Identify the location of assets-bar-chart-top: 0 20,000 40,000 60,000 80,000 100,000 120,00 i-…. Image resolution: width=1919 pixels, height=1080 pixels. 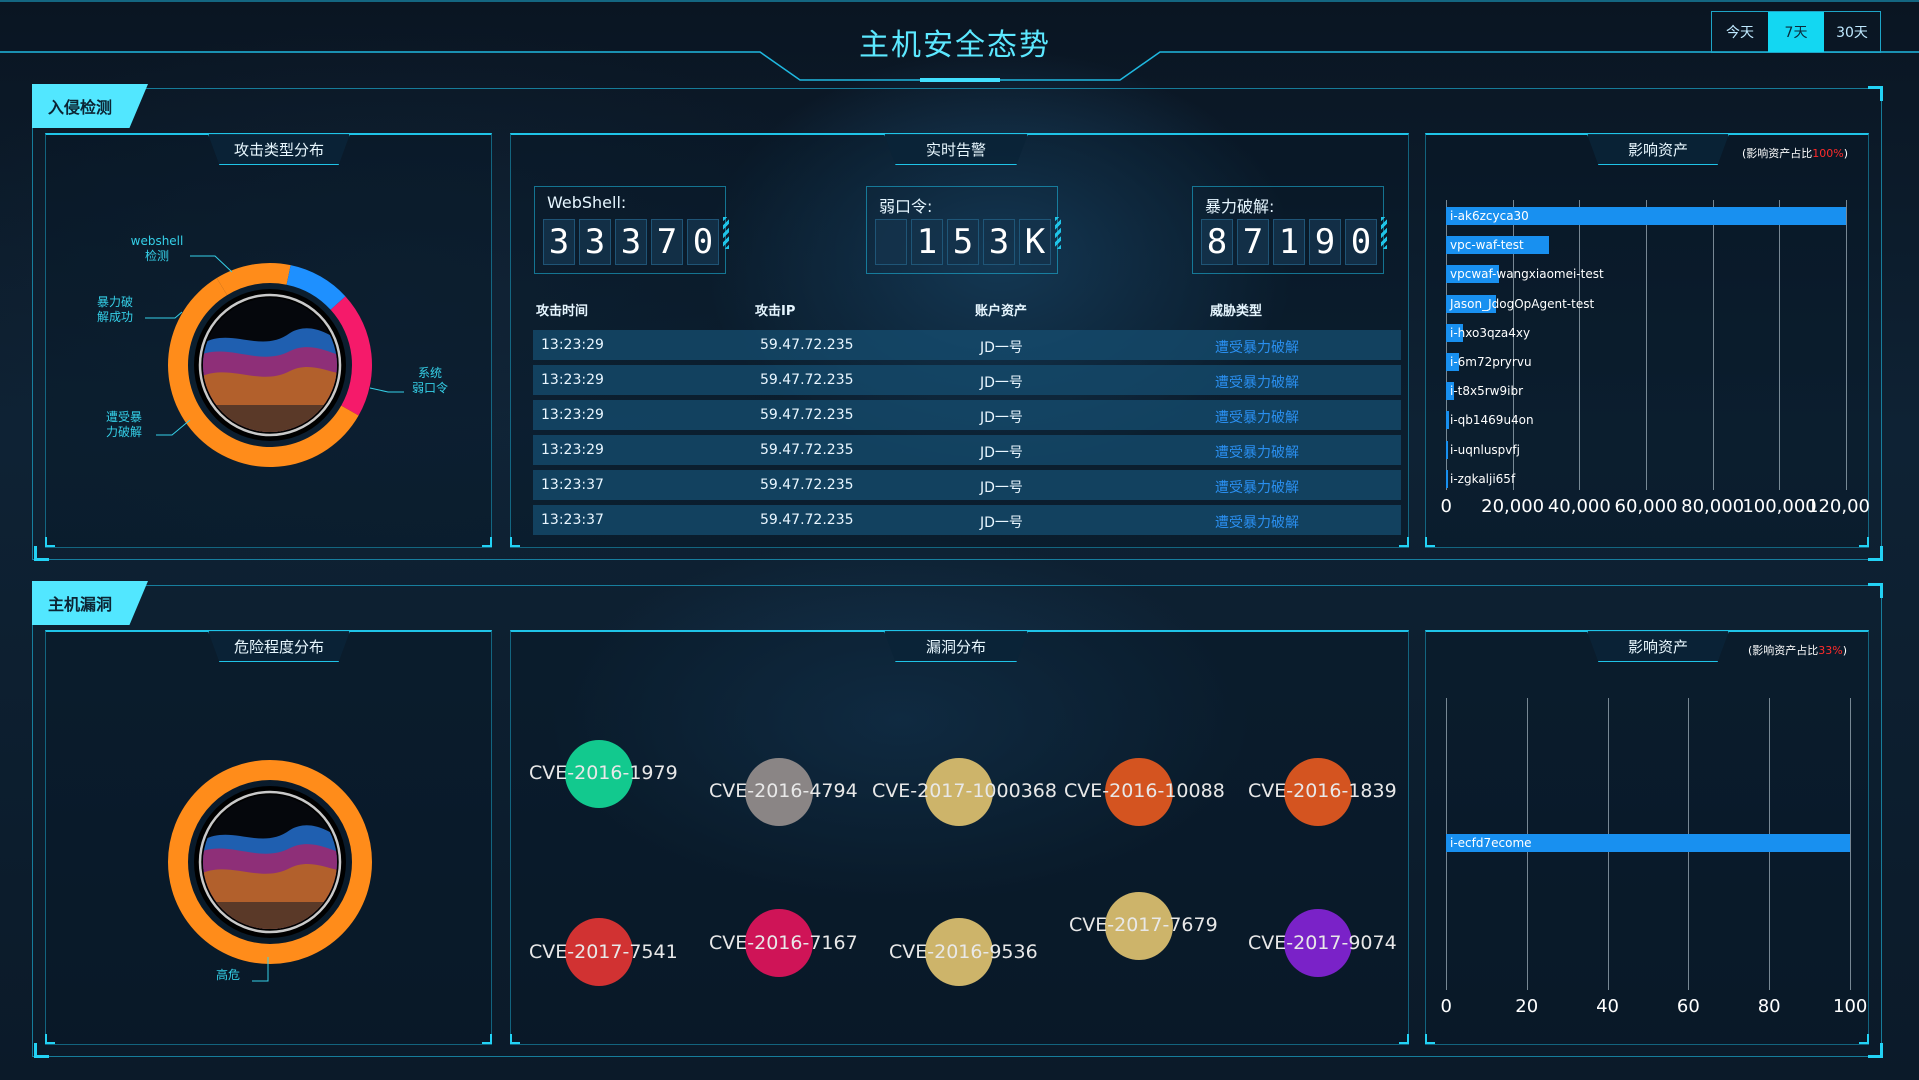
(1655, 358).